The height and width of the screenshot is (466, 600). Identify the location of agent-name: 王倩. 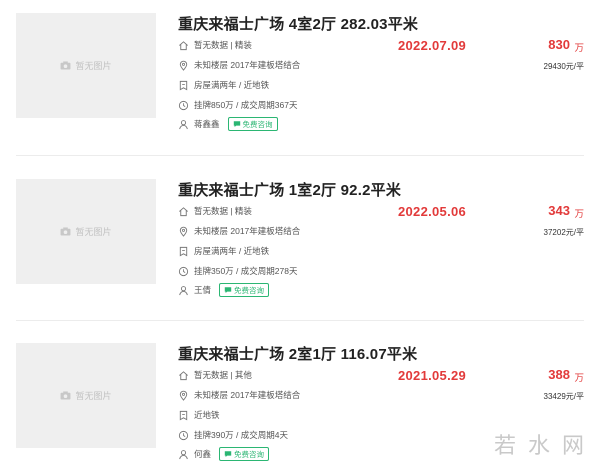
(202, 290).